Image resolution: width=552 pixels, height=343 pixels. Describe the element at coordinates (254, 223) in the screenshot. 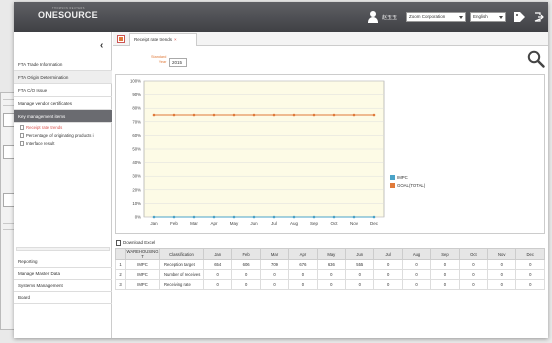

I see `x-tick-label: Jun` at that location.